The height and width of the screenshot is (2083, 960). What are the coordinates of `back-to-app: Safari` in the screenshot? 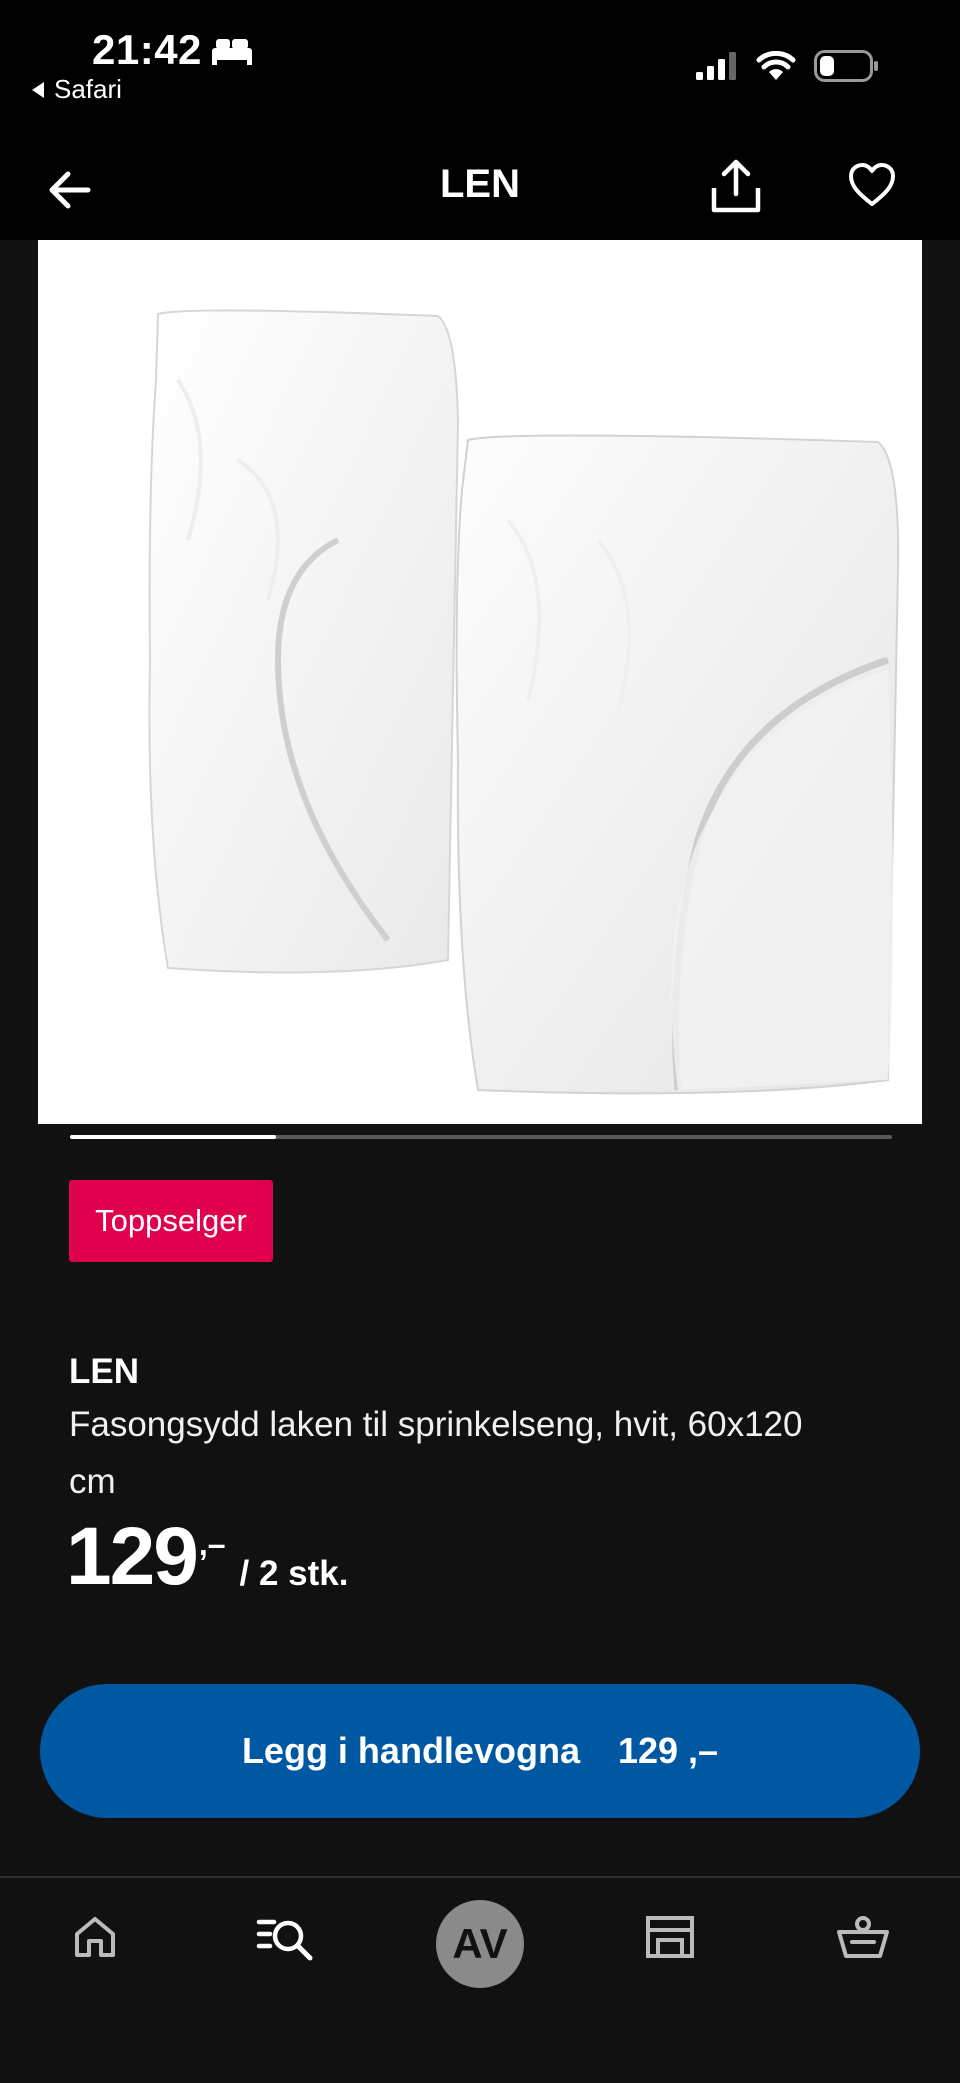 It's located at (76, 89).